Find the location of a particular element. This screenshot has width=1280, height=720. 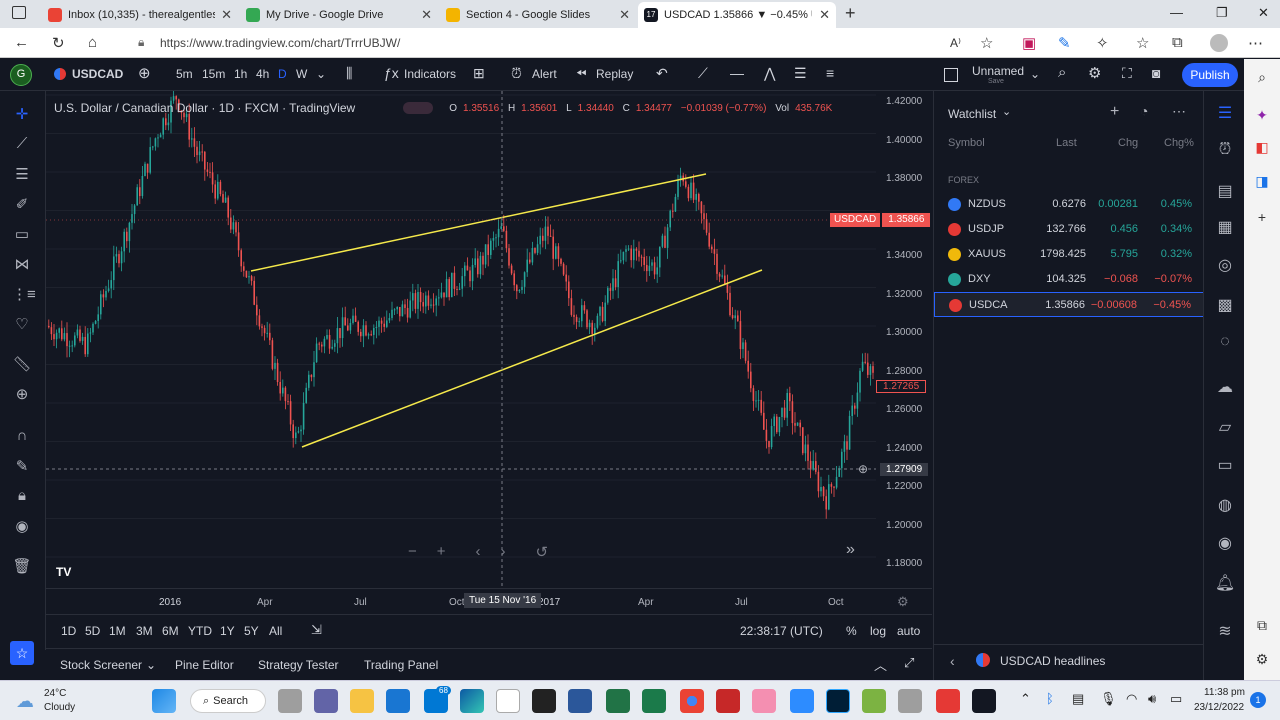

advanced-view-icon: ◔ is located at coordinates (1144, 111).